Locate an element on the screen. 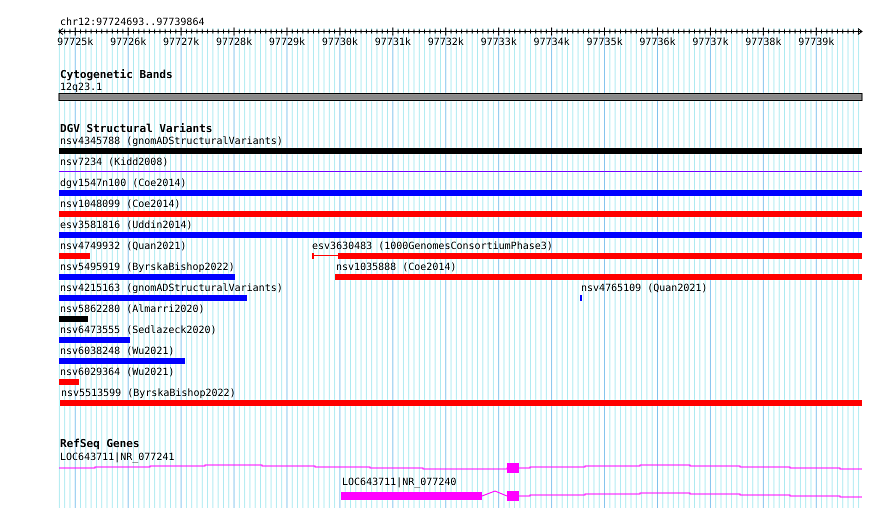  track-title: RefSeq Genes is located at coordinates (100, 443).